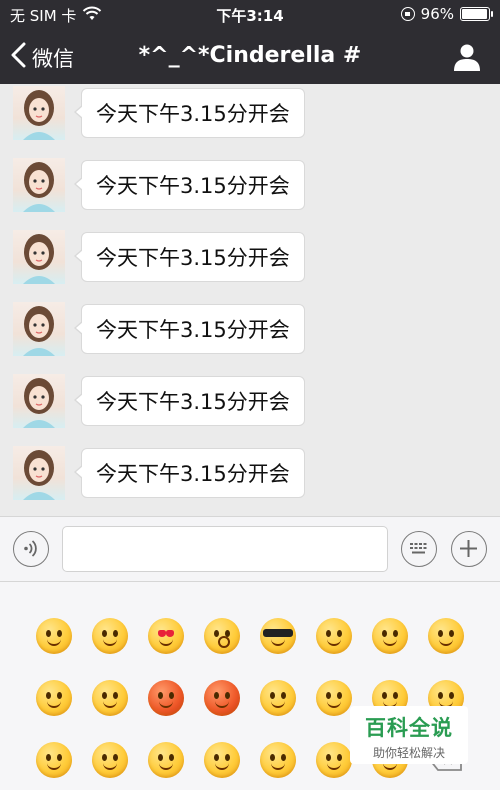 The image size is (500, 790). I want to click on message-input, so click(225, 549).